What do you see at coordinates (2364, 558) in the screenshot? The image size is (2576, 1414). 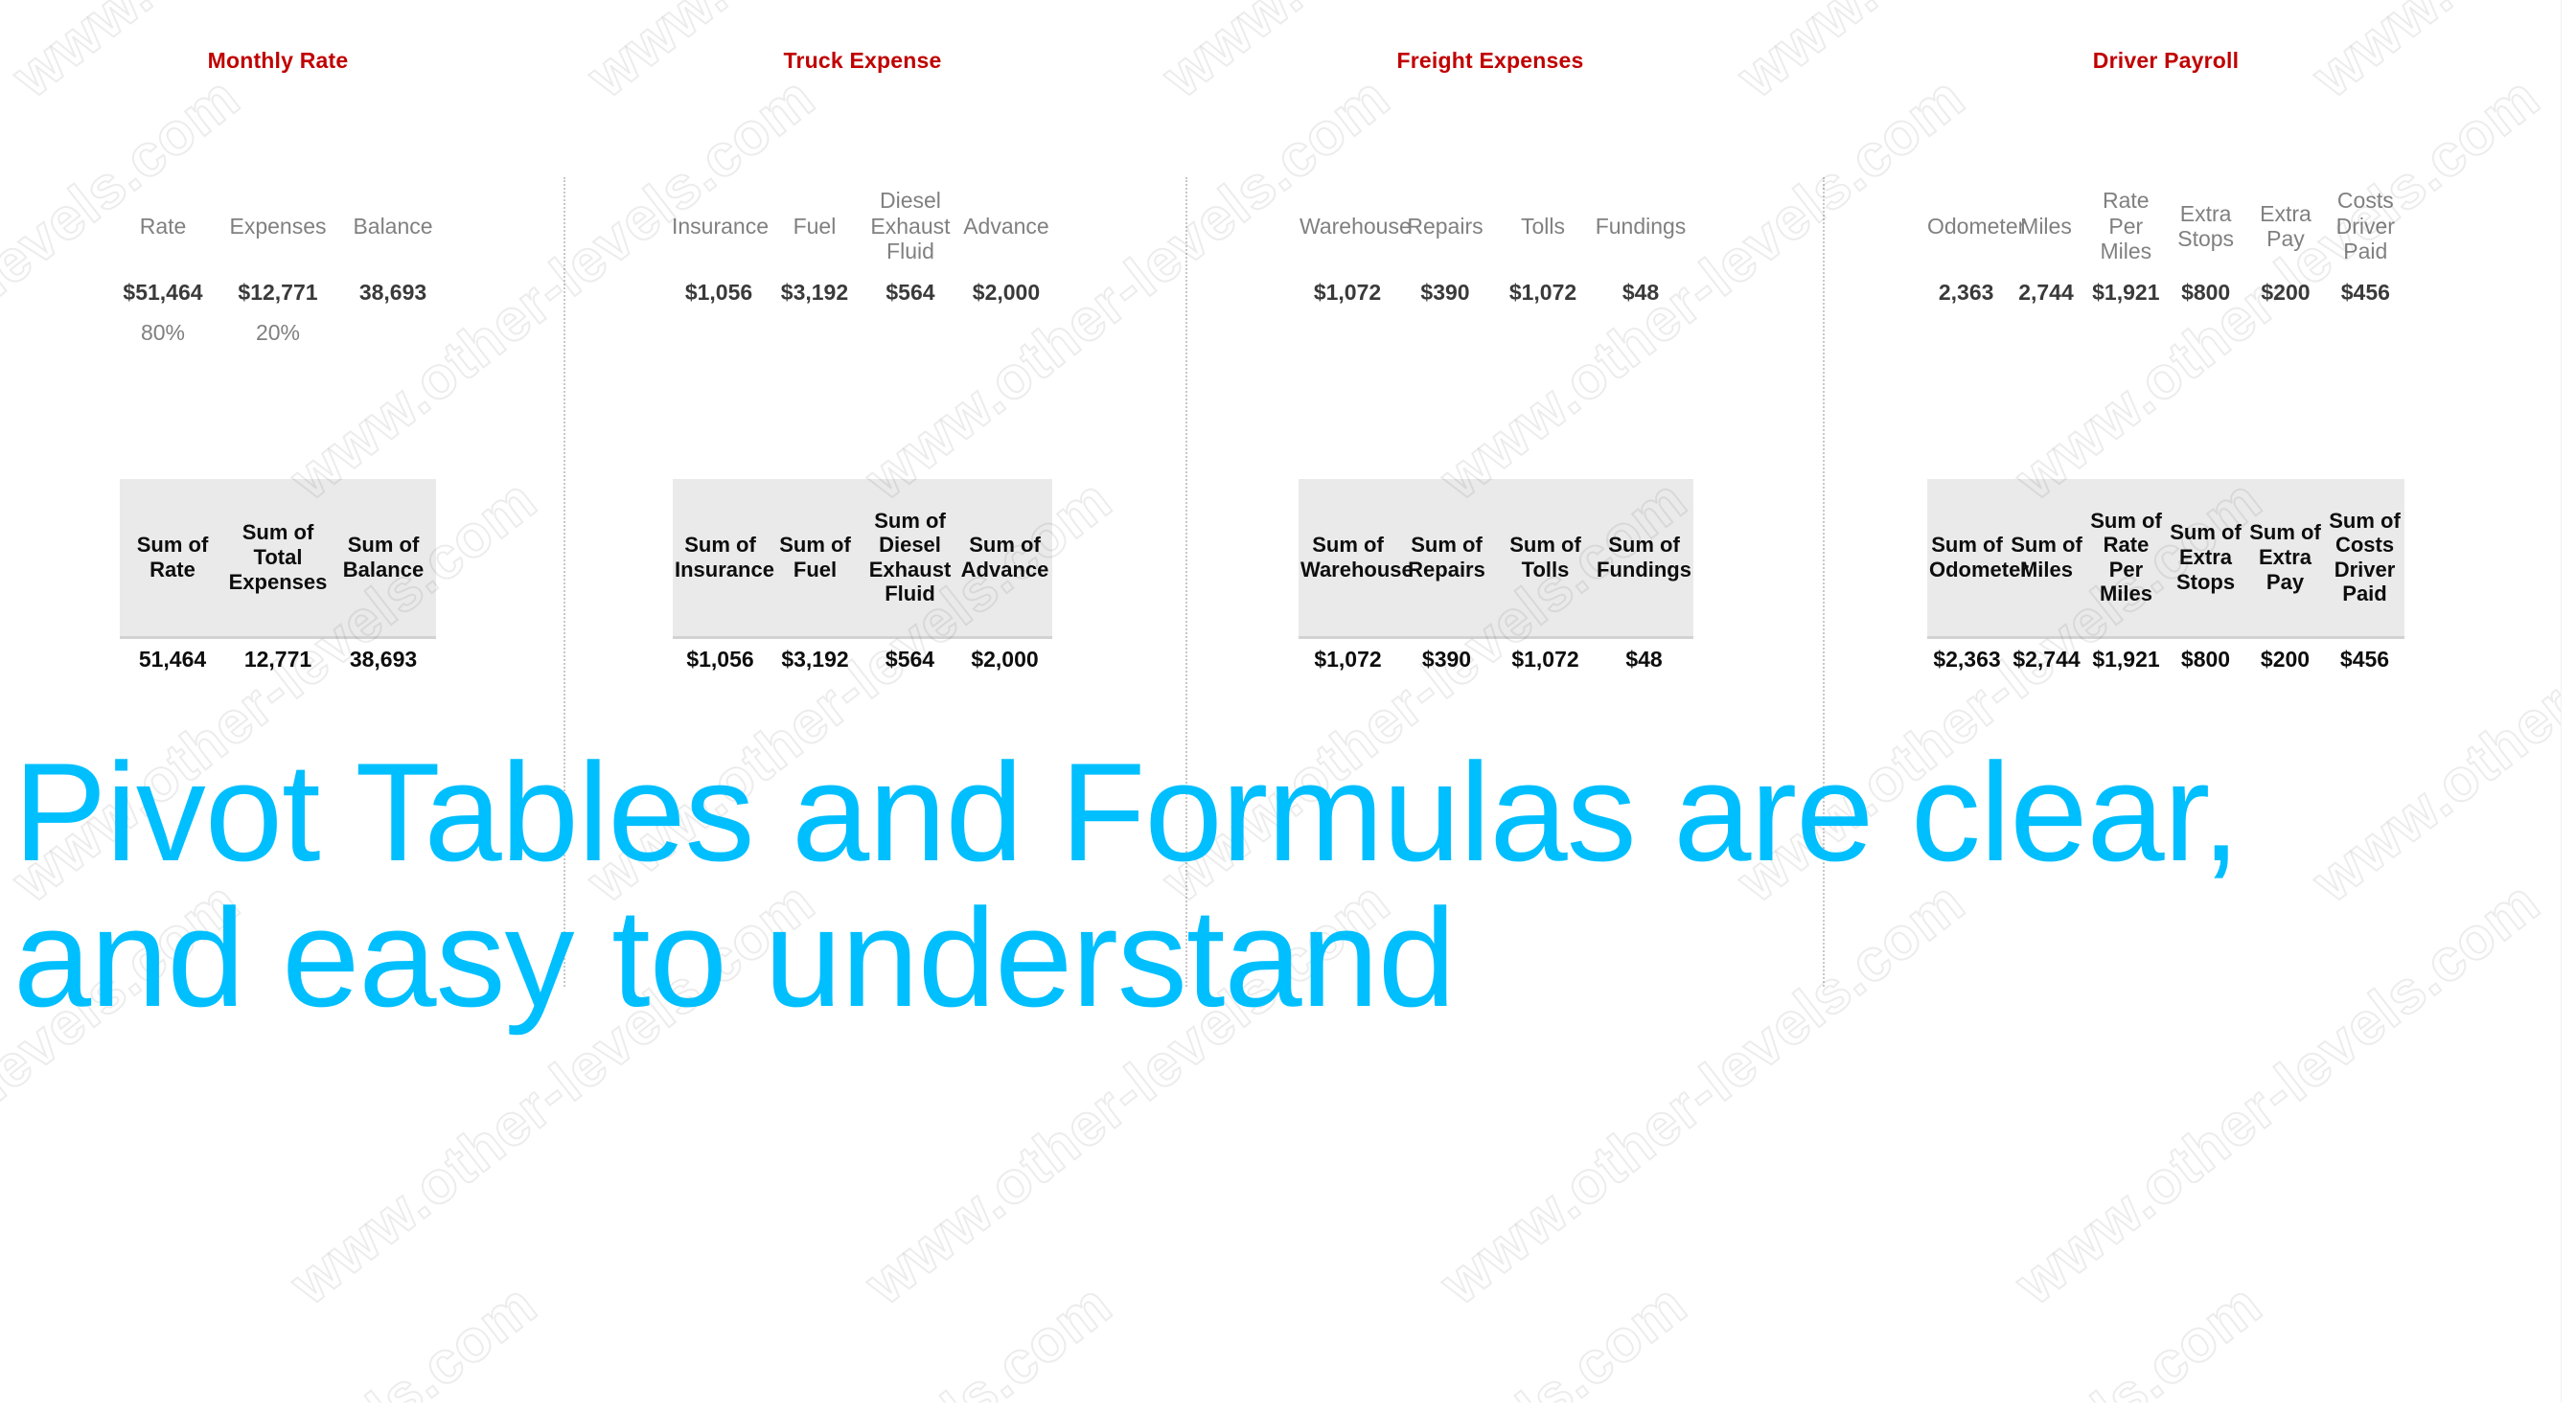 I see `pivot-column-header: Sum of Costs Driver Paid` at bounding box center [2364, 558].